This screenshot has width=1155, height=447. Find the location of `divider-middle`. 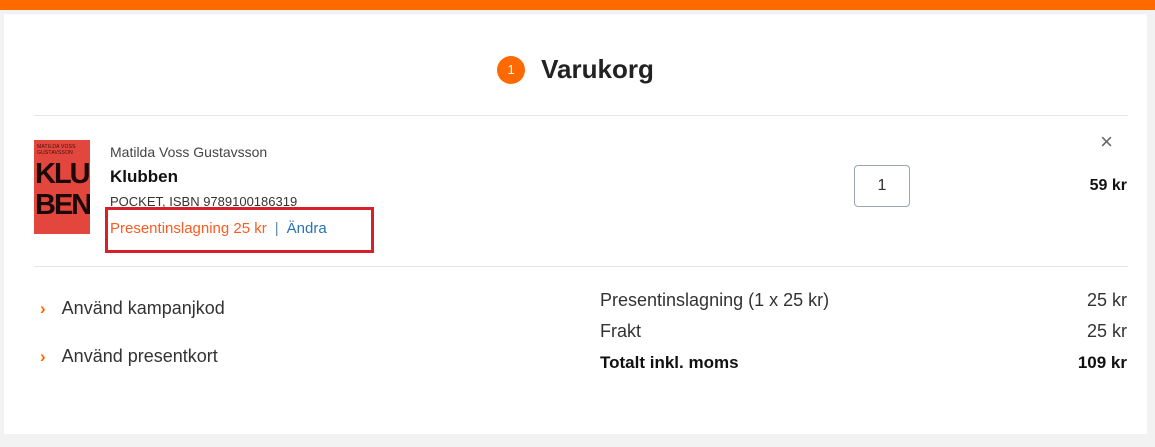

divider-middle is located at coordinates (581, 266).